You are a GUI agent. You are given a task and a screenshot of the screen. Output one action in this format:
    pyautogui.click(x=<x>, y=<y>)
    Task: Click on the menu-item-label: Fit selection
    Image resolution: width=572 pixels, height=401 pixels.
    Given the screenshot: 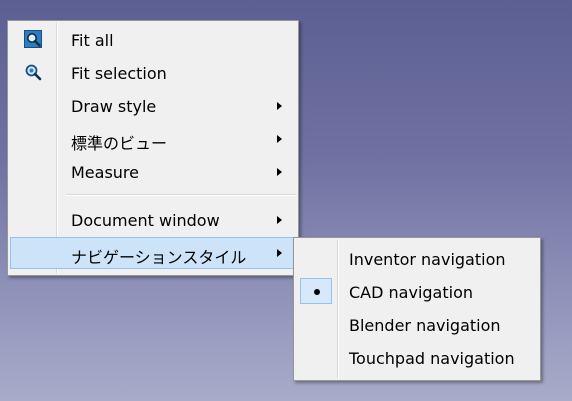 What is the action you would take?
    pyautogui.click(x=119, y=73)
    